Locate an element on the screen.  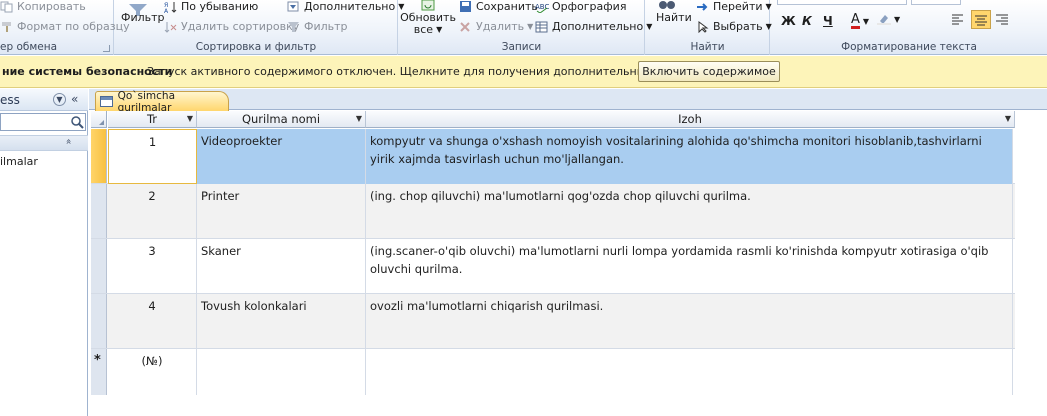
new-record-row: * (№) is located at coordinates (553, 372).